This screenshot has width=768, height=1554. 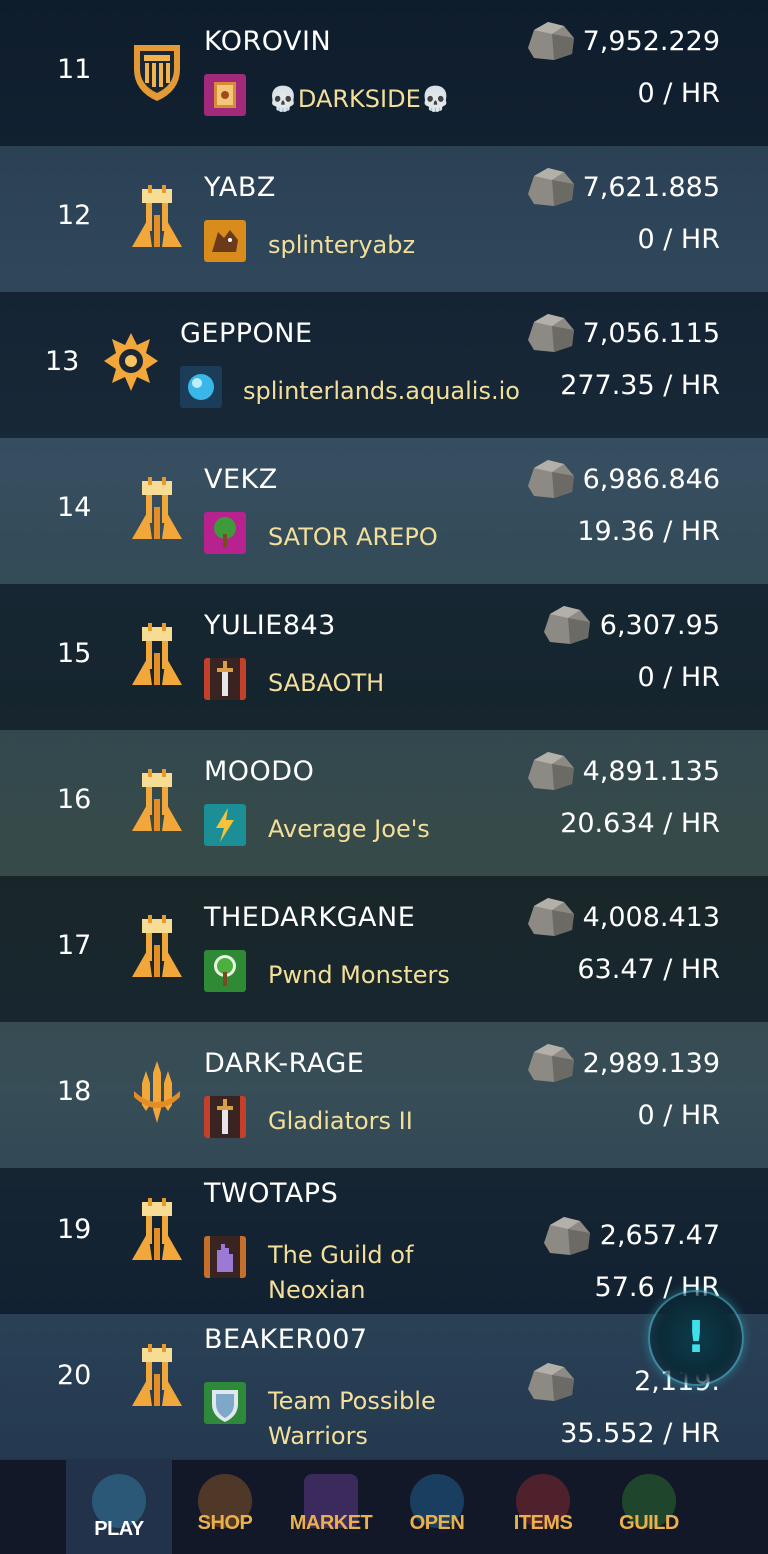 I want to click on guild-name-line-1: Team Possible, so click(x=352, y=1401).